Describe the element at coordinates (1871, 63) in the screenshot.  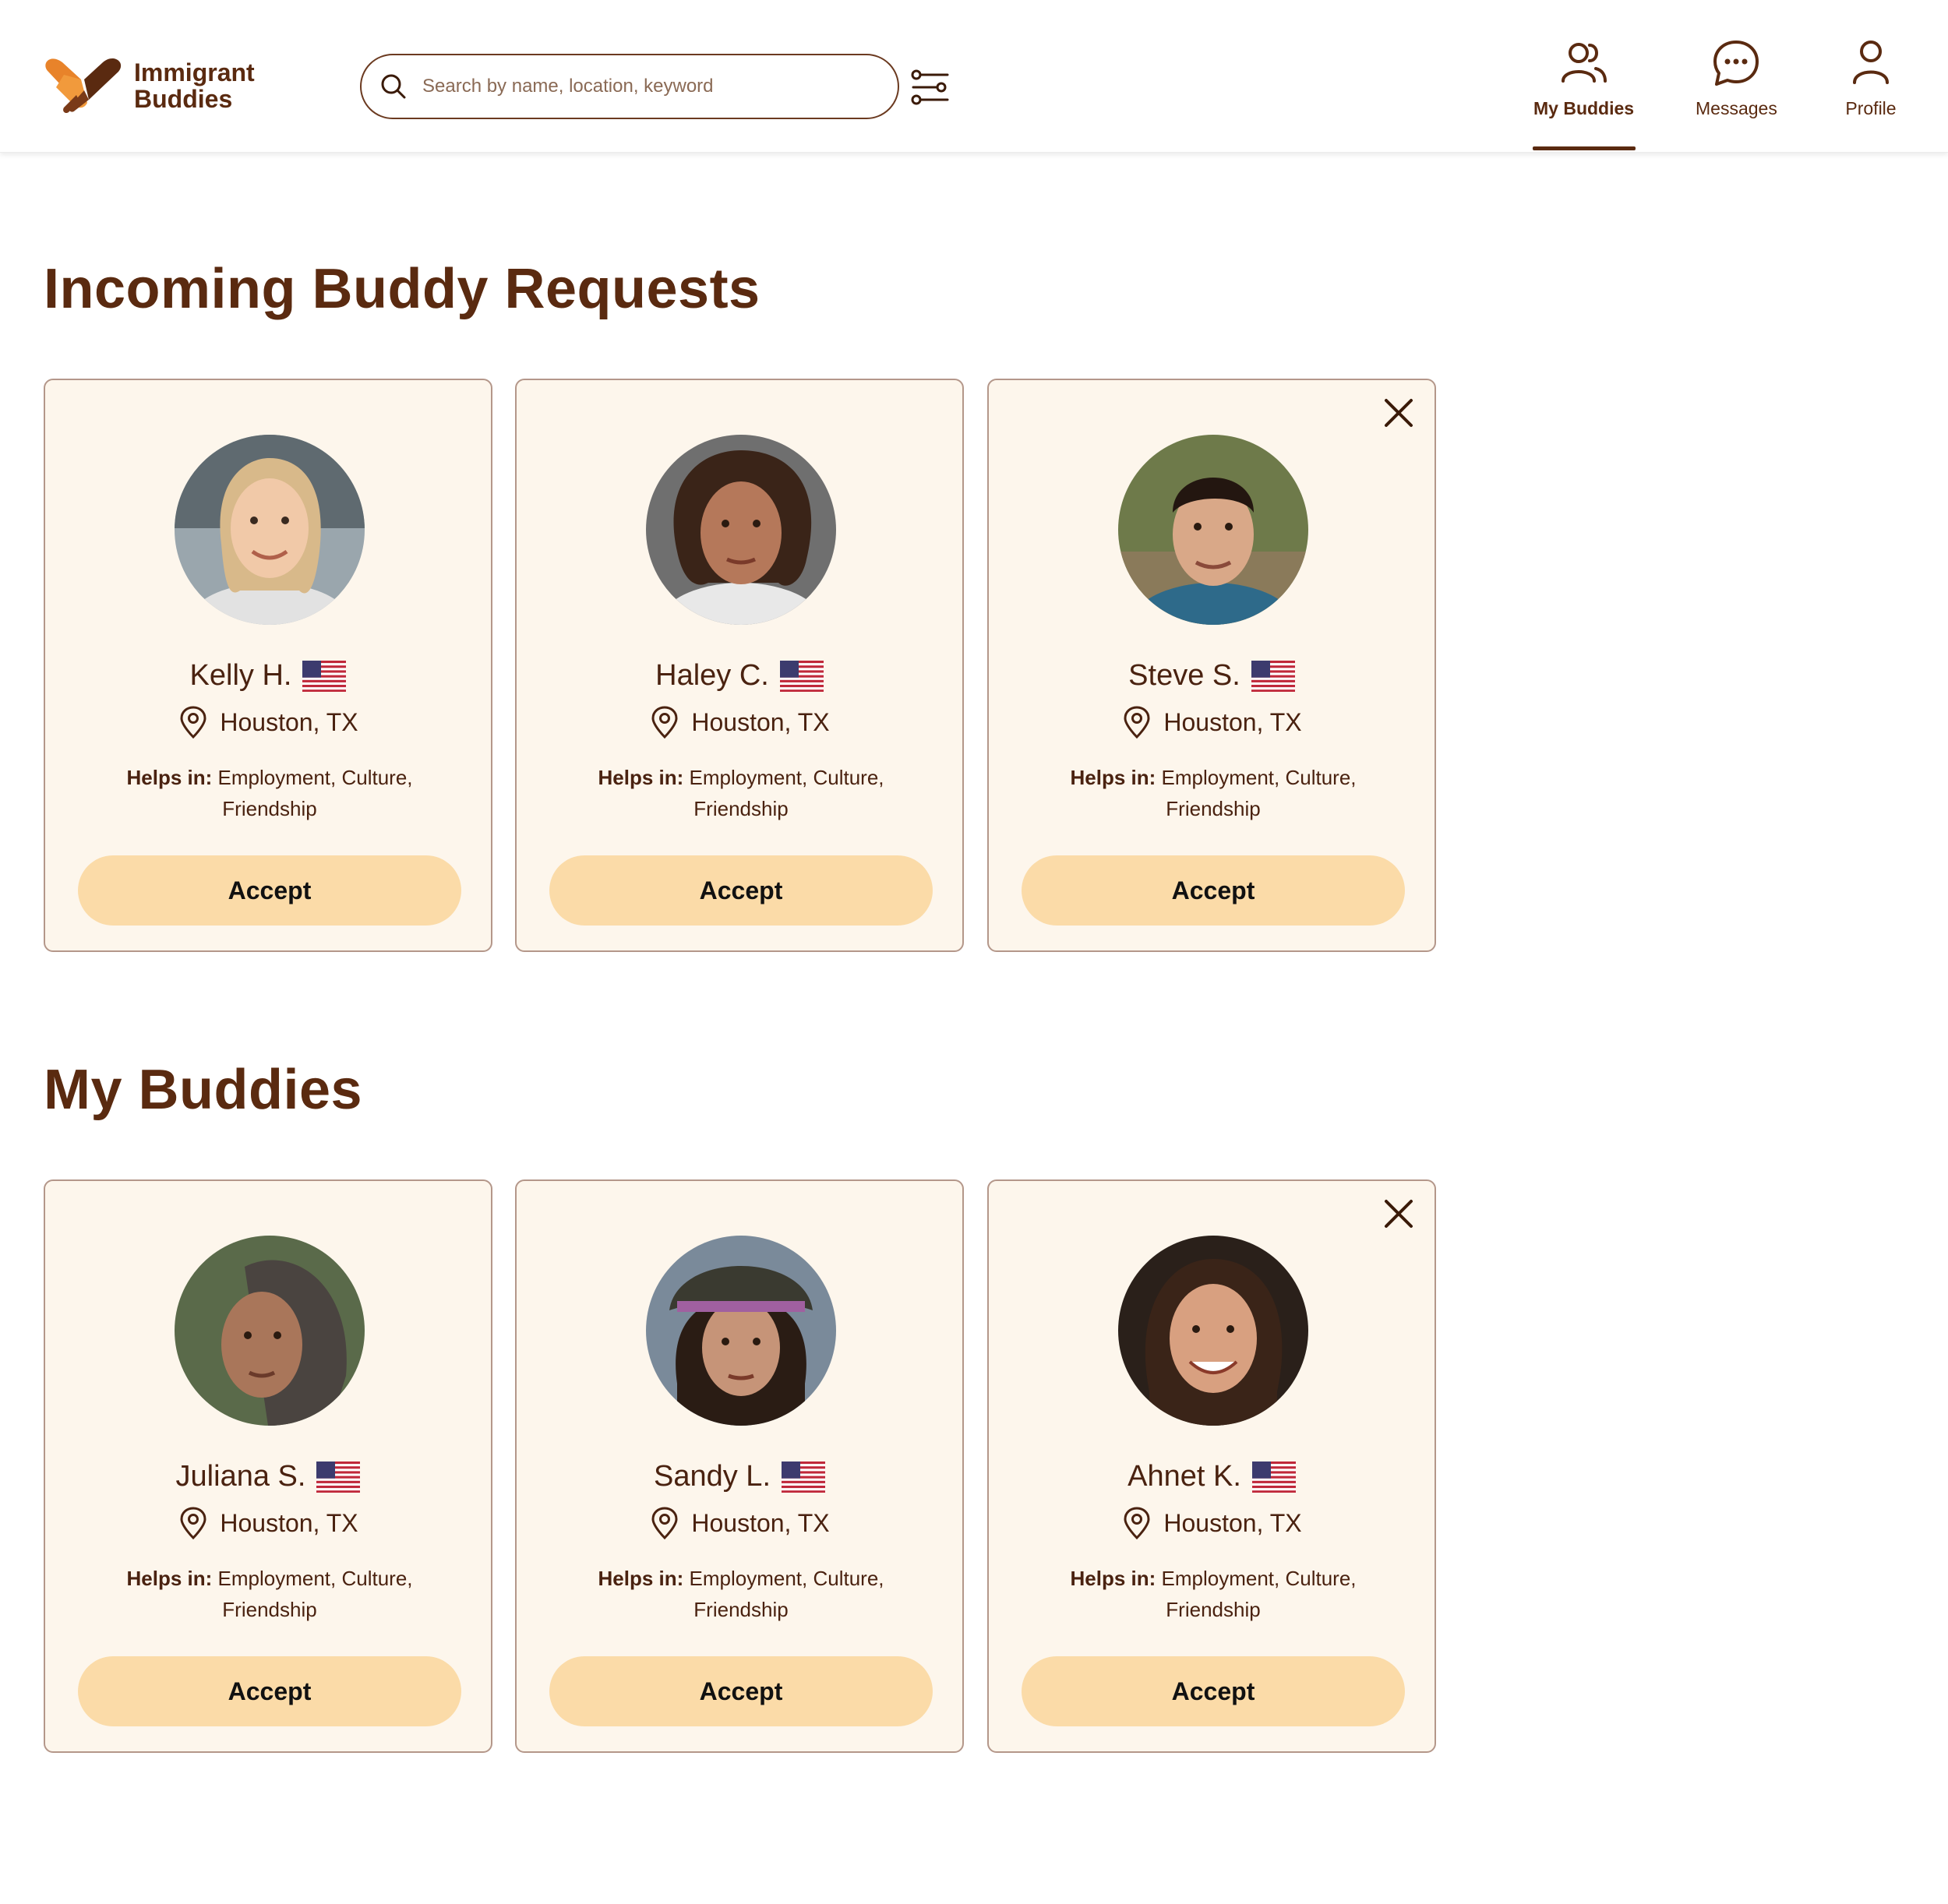
I see `user-icon` at that location.